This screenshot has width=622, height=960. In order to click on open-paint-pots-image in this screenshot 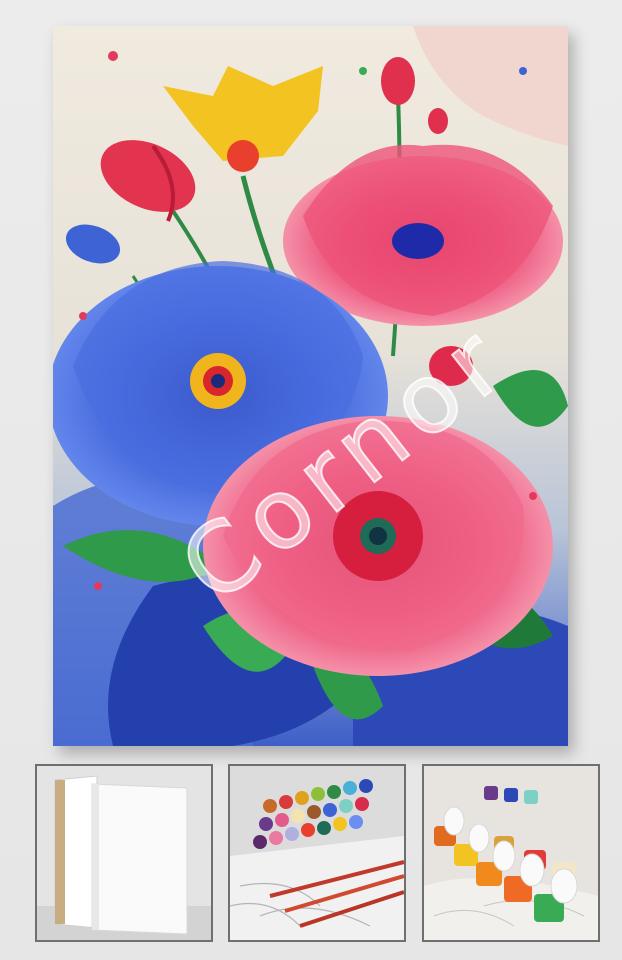, I will do `click(511, 853)`.